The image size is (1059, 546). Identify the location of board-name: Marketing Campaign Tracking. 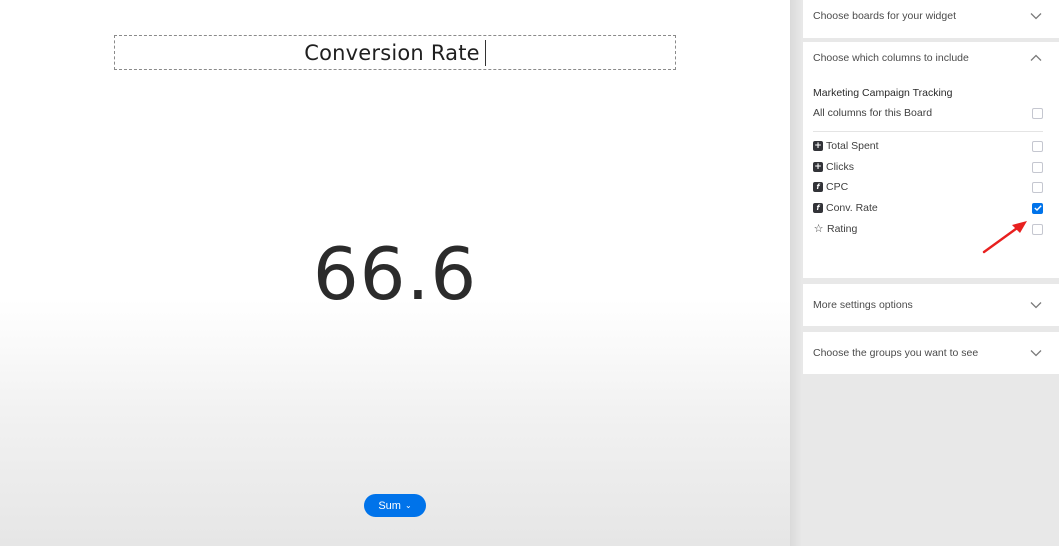
(883, 93).